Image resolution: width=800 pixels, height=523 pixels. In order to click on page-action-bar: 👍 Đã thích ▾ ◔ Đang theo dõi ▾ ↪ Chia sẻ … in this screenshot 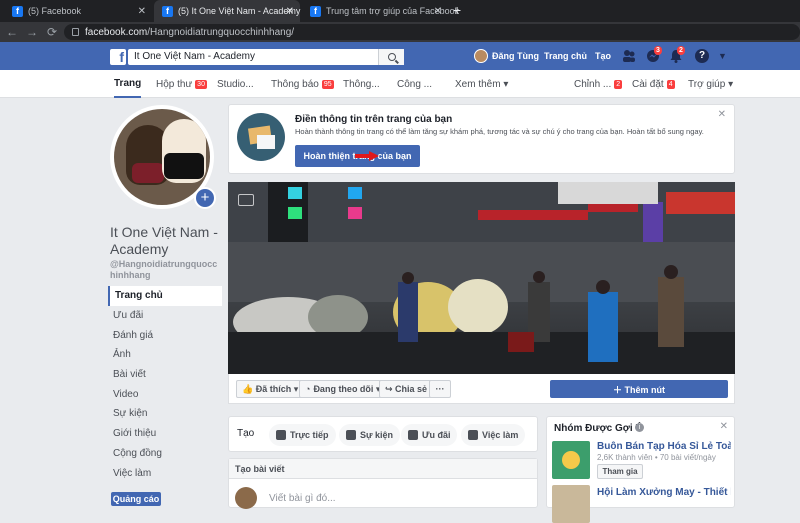, I will do `click(481, 389)`.